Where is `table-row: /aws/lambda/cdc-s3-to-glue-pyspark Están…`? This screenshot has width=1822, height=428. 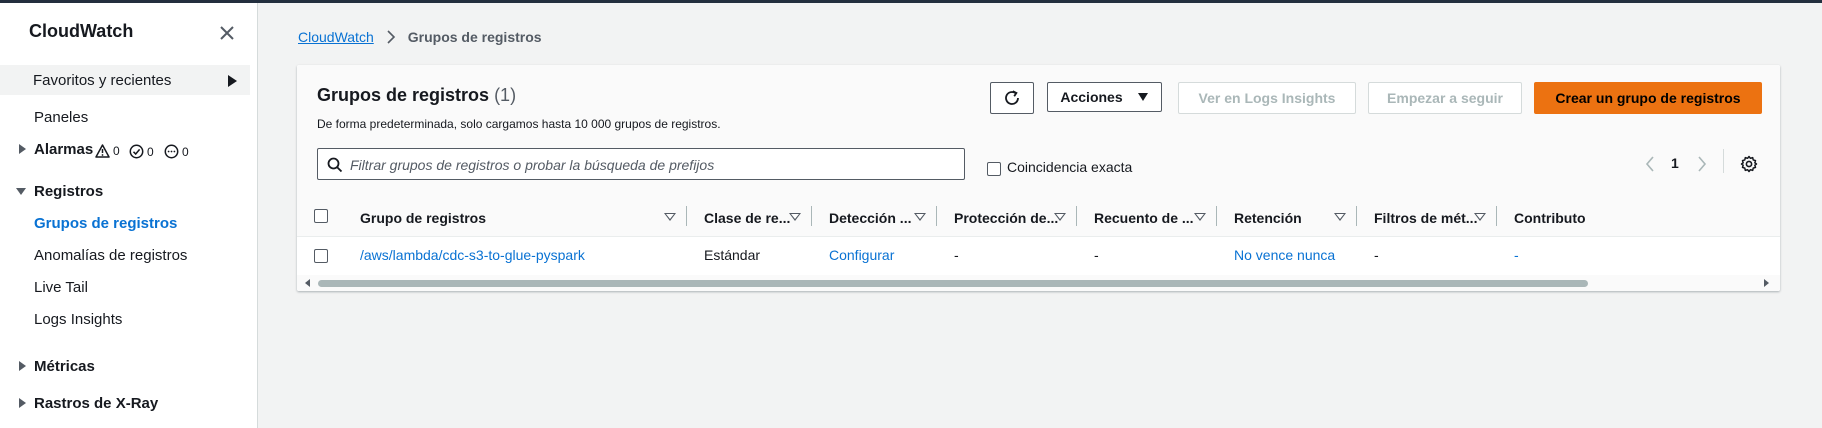 table-row: /aws/lambda/cdc-s3-to-glue-pyspark Están… is located at coordinates (1038, 256).